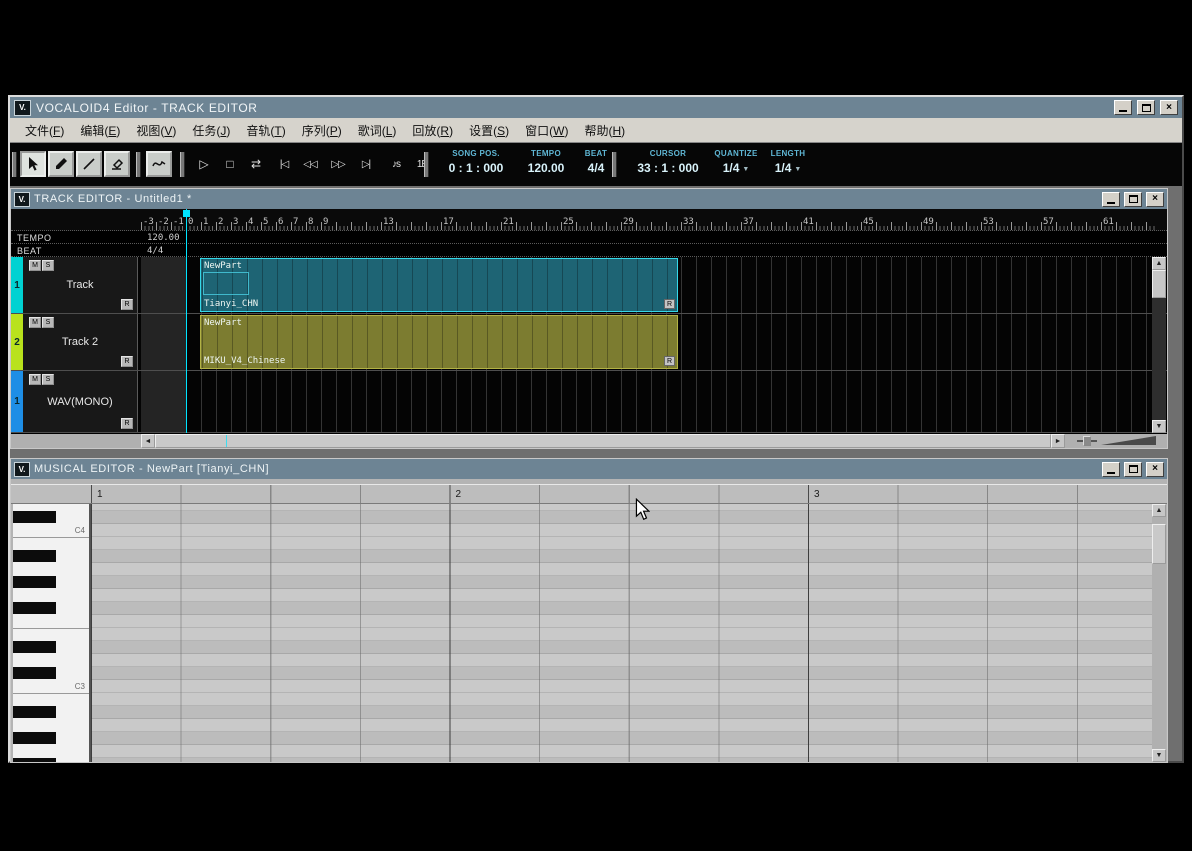 The height and width of the screenshot is (851, 1192). Describe the element at coordinates (589, 199) in the screenshot. I see `track-editor-titlebar: V. TRACK EDITOR - Untitled1 * ×` at that location.